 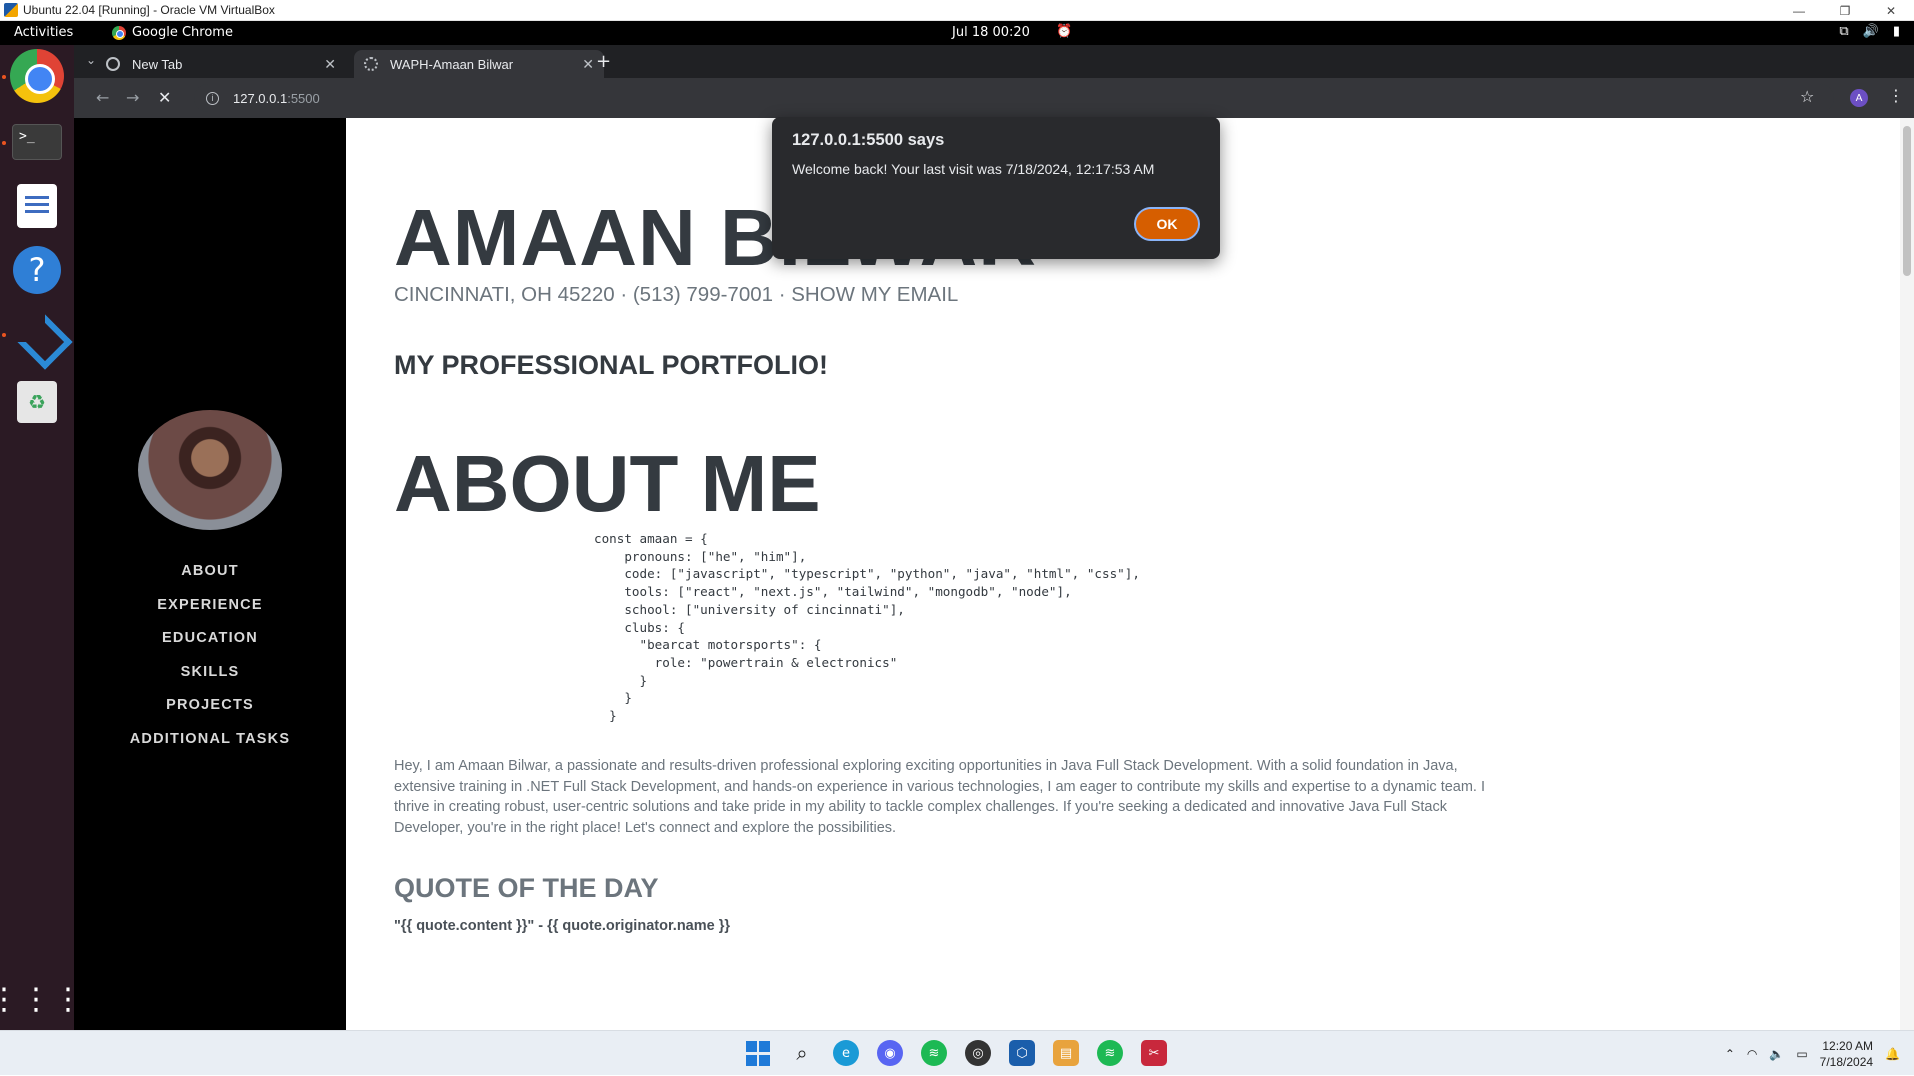 What do you see at coordinates (164, 97) in the screenshot?
I see `stop-loading-icon: ✕` at bounding box center [164, 97].